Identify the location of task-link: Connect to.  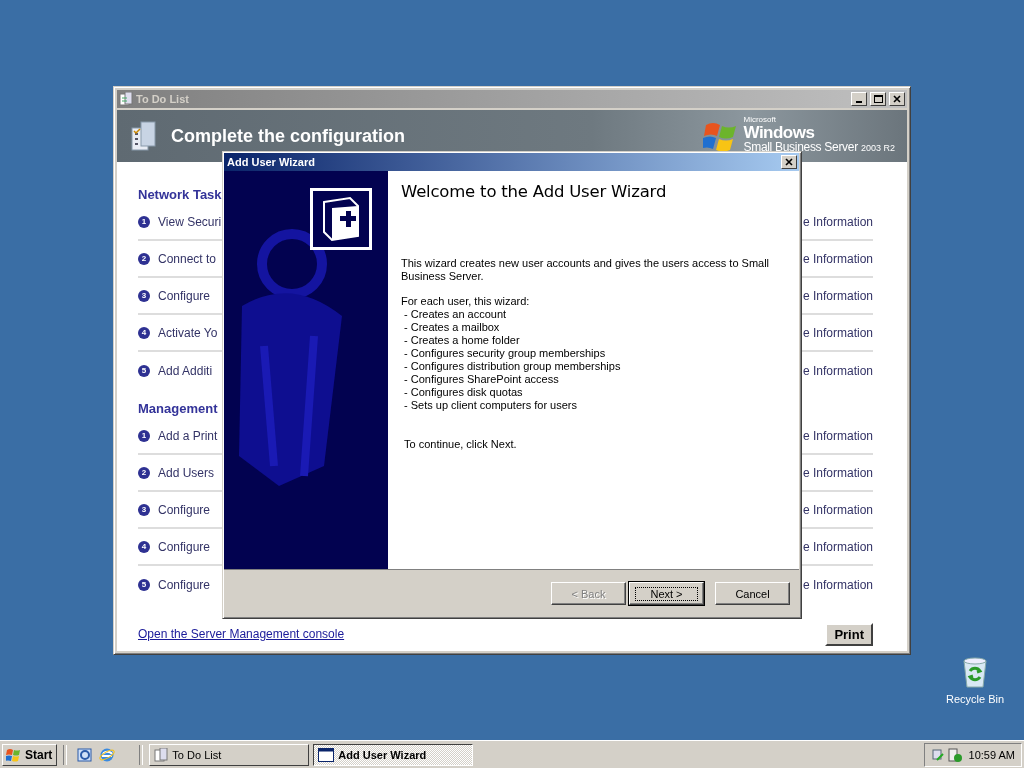
(187, 258).